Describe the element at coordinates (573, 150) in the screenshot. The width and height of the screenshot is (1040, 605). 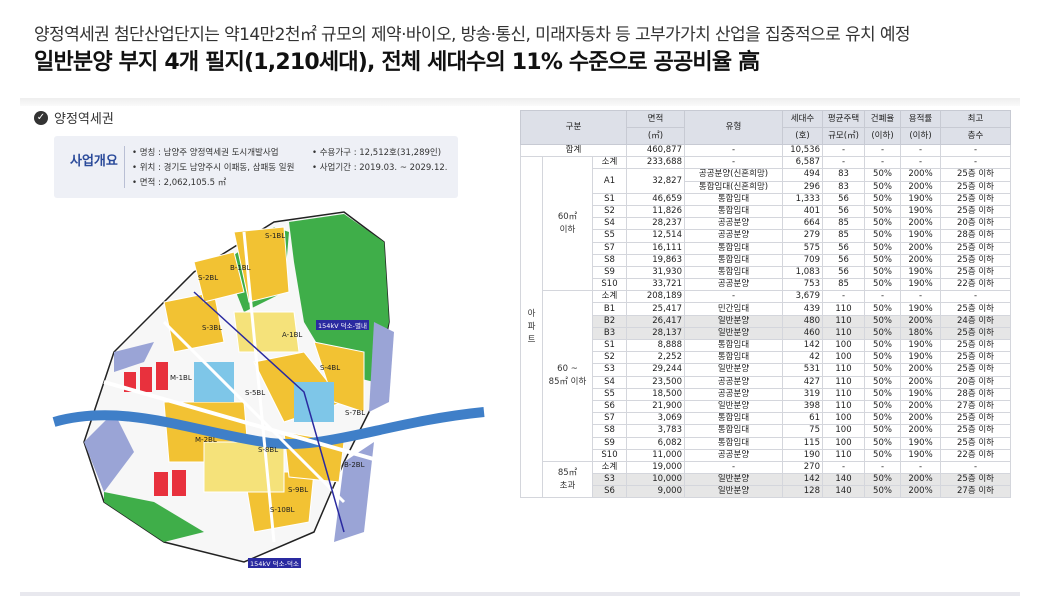
I see `total-label: 합계` at that location.